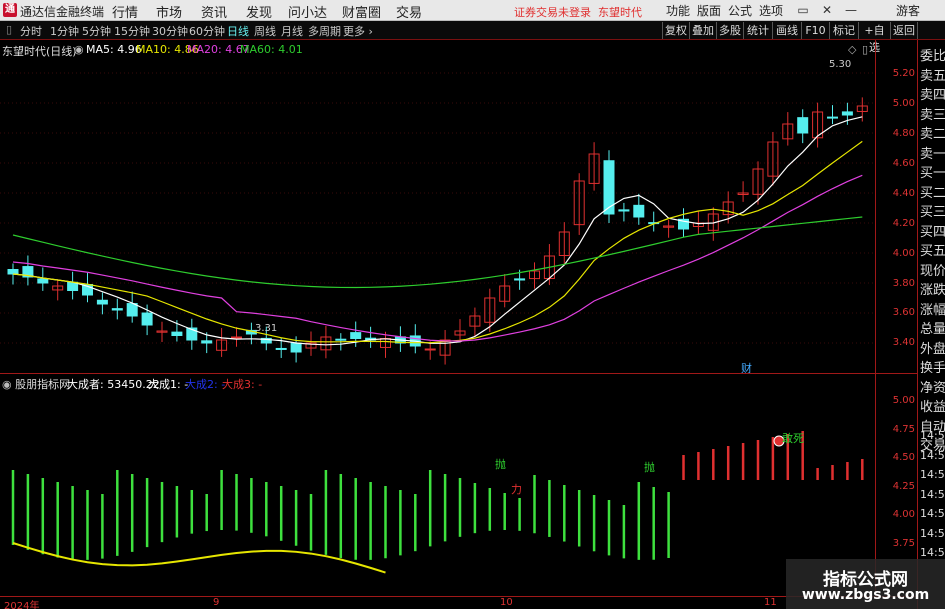  What do you see at coordinates (678, 10) in the screenshot?
I see `menu-function: 功能` at bounding box center [678, 10].